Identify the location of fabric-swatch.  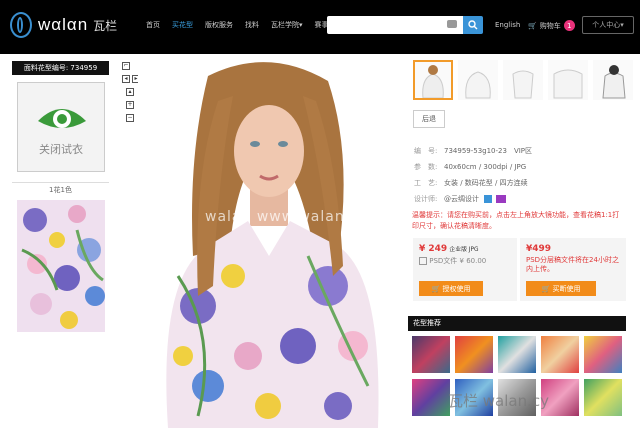
(61, 266).